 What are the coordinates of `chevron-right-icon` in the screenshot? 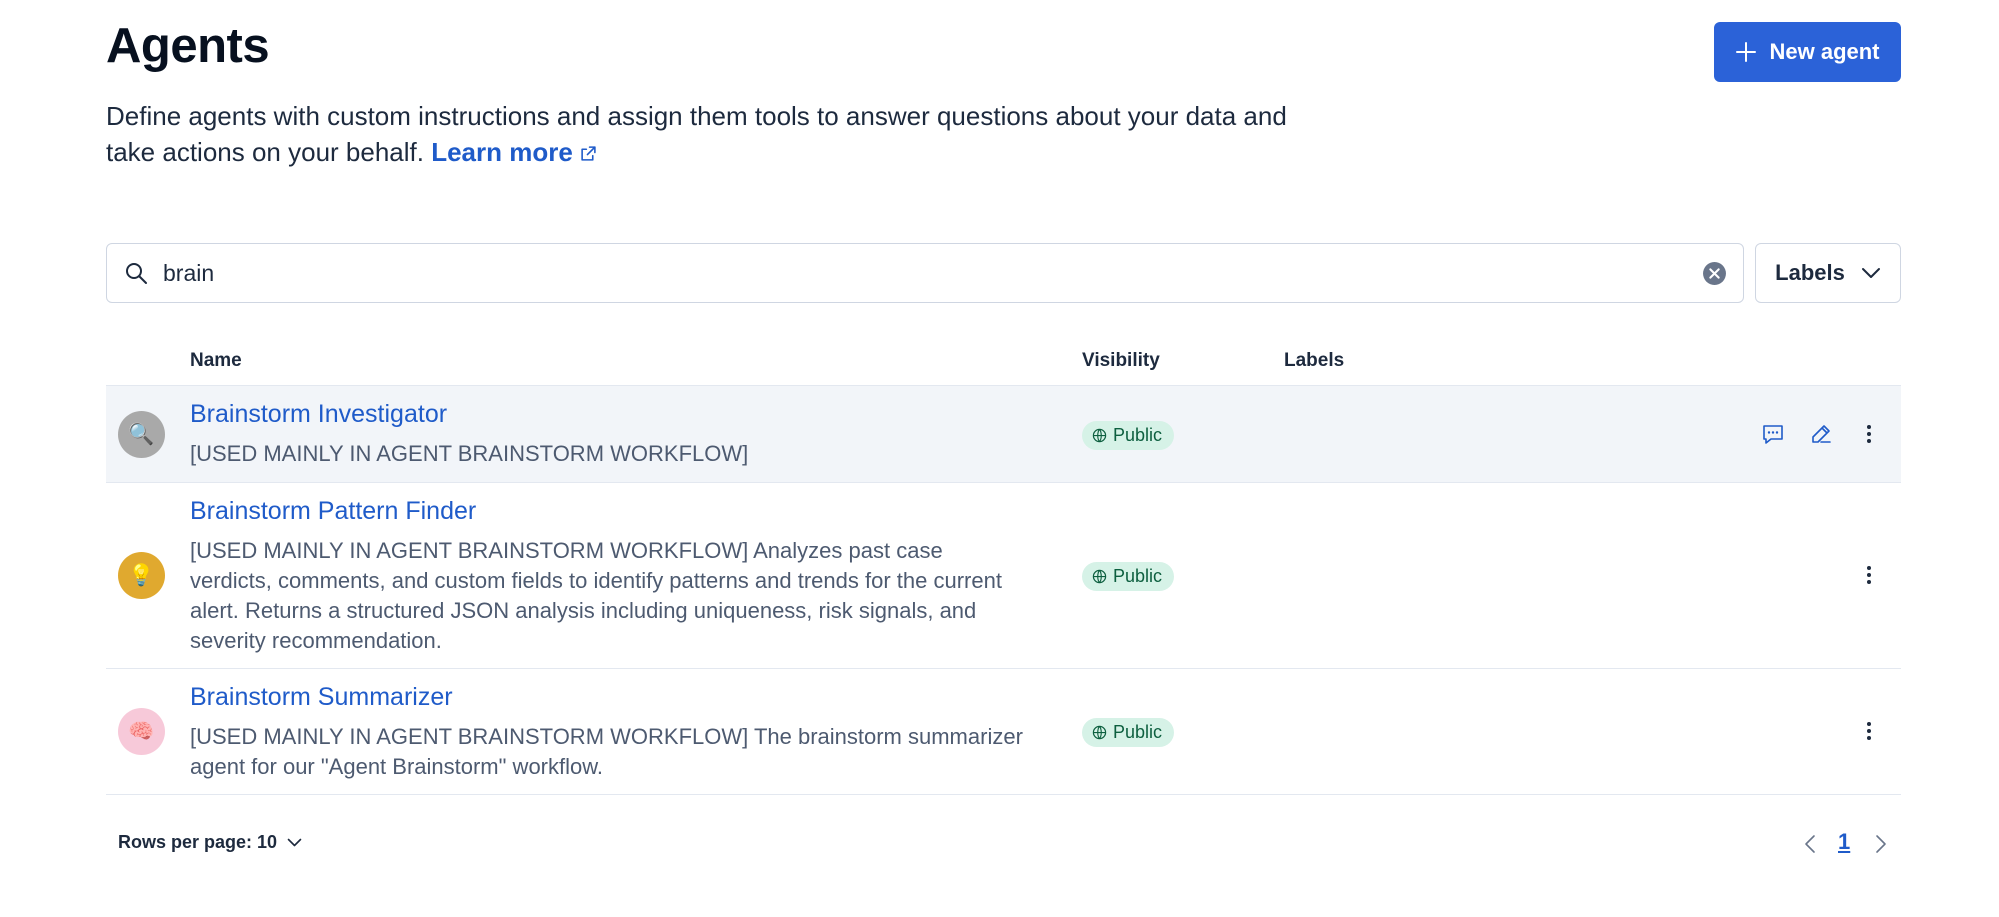 It's located at (1881, 844).